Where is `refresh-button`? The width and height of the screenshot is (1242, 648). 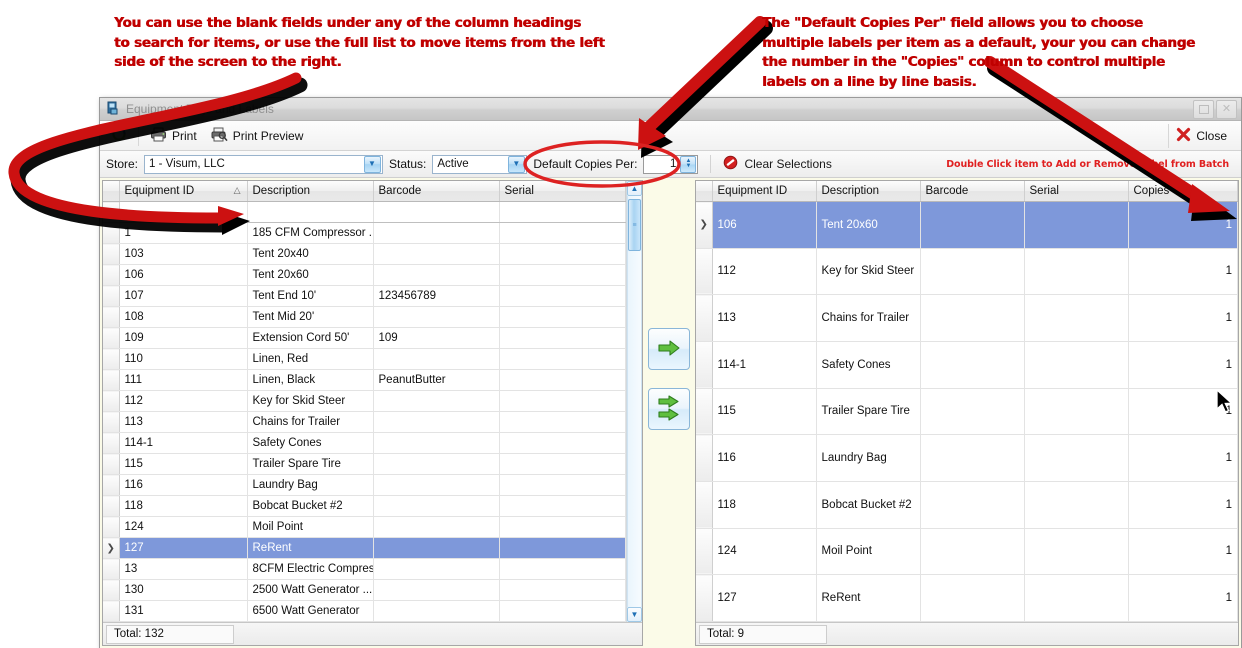
refresh-button is located at coordinates (119, 135).